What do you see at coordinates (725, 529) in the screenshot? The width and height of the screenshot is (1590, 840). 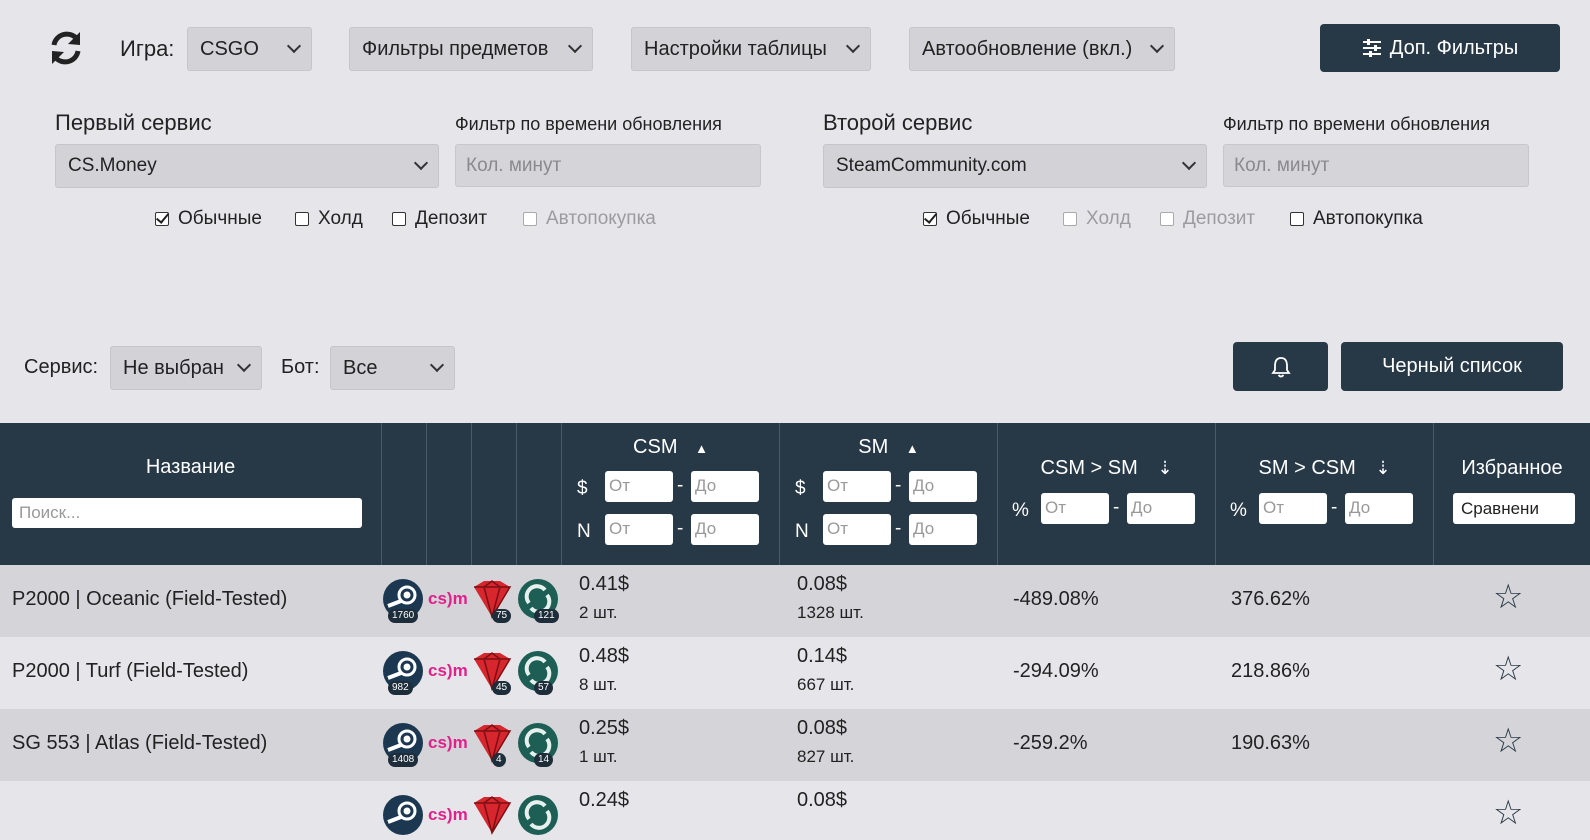 I see `csm-qty-to: До` at bounding box center [725, 529].